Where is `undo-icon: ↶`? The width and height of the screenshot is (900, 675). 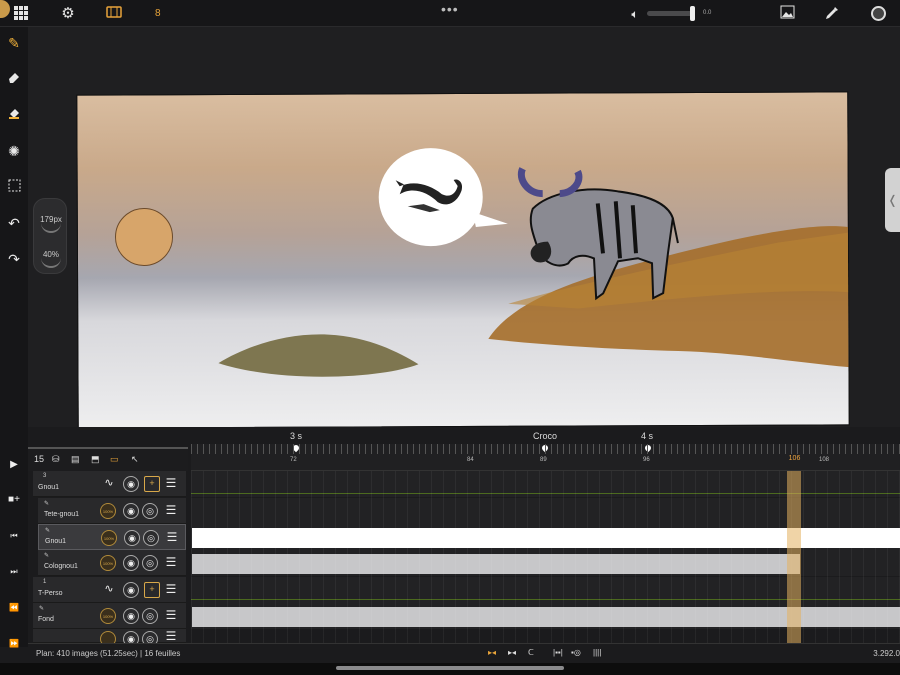 undo-icon: ↶ is located at coordinates (14, 223).